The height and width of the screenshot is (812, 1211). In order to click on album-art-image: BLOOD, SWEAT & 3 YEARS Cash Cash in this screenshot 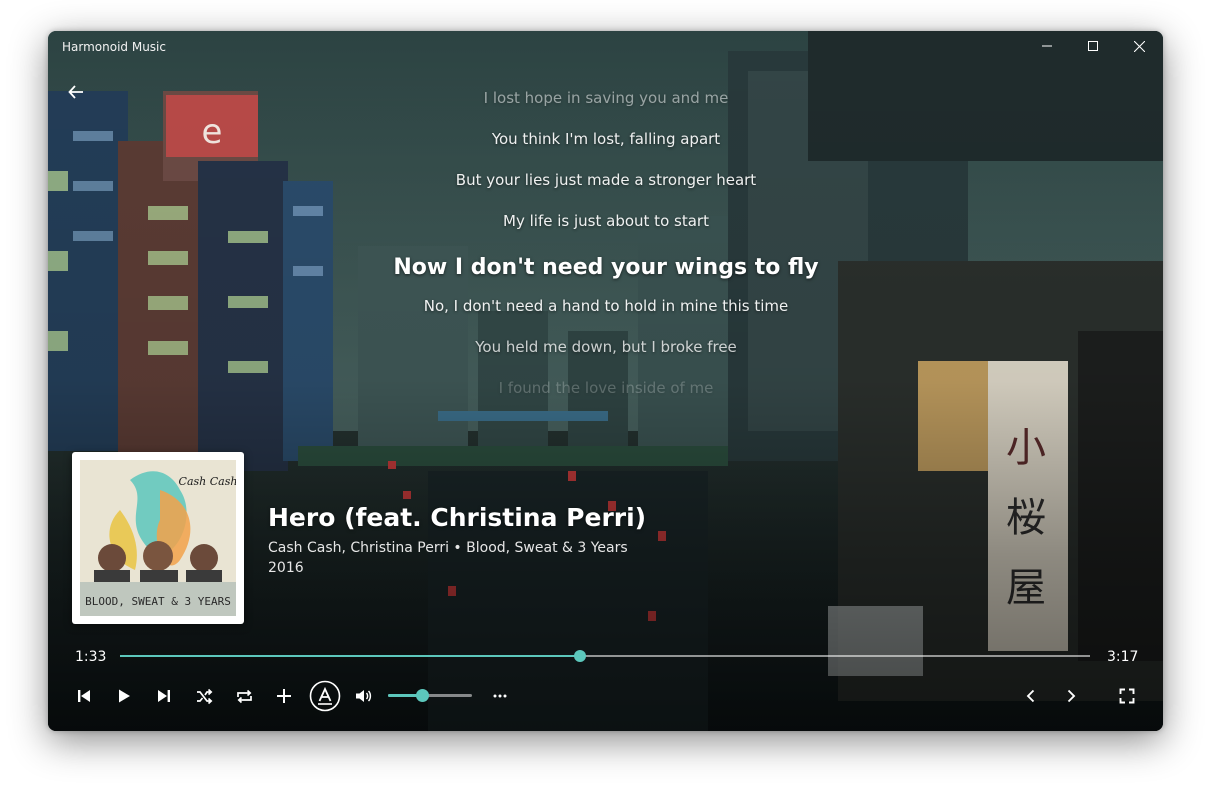, I will do `click(158, 538)`.